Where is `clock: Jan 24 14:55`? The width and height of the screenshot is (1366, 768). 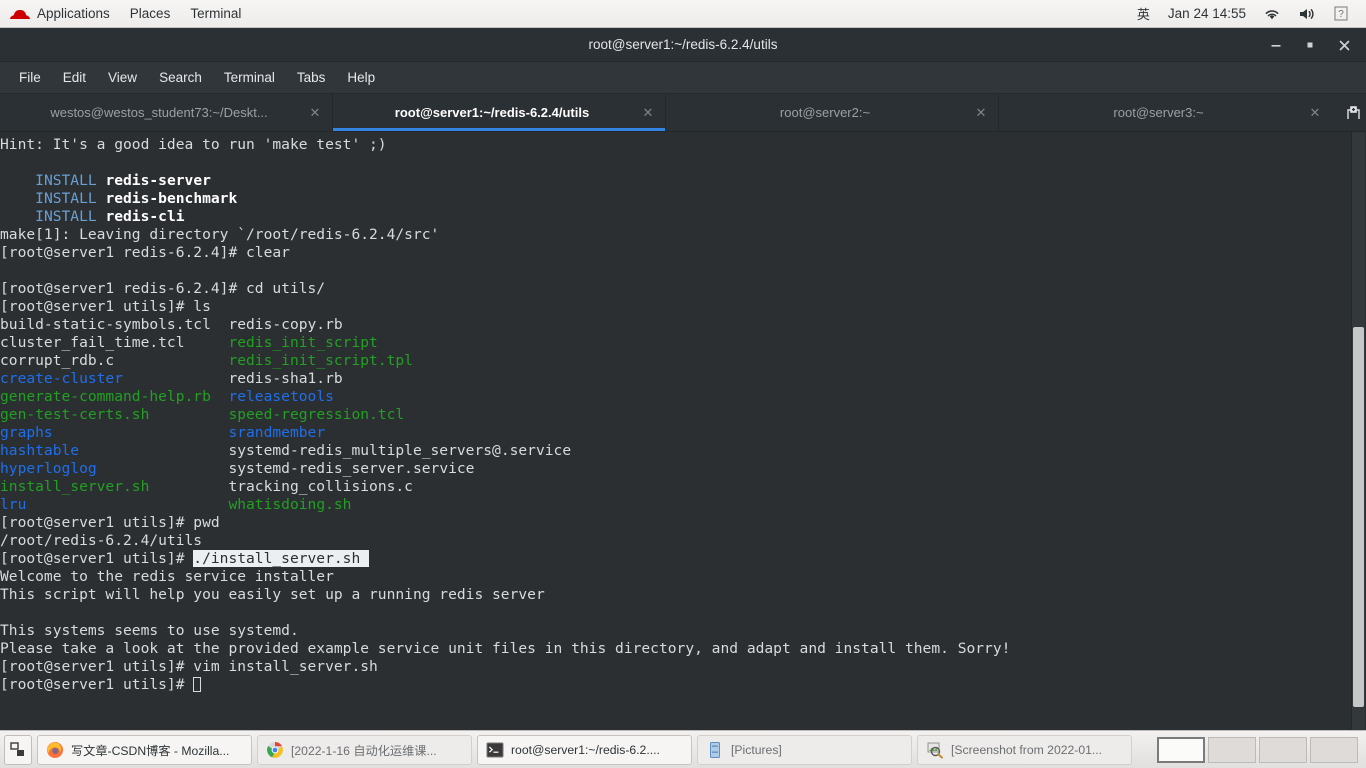 clock: Jan 24 14:55 is located at coordinates (1207, 13).